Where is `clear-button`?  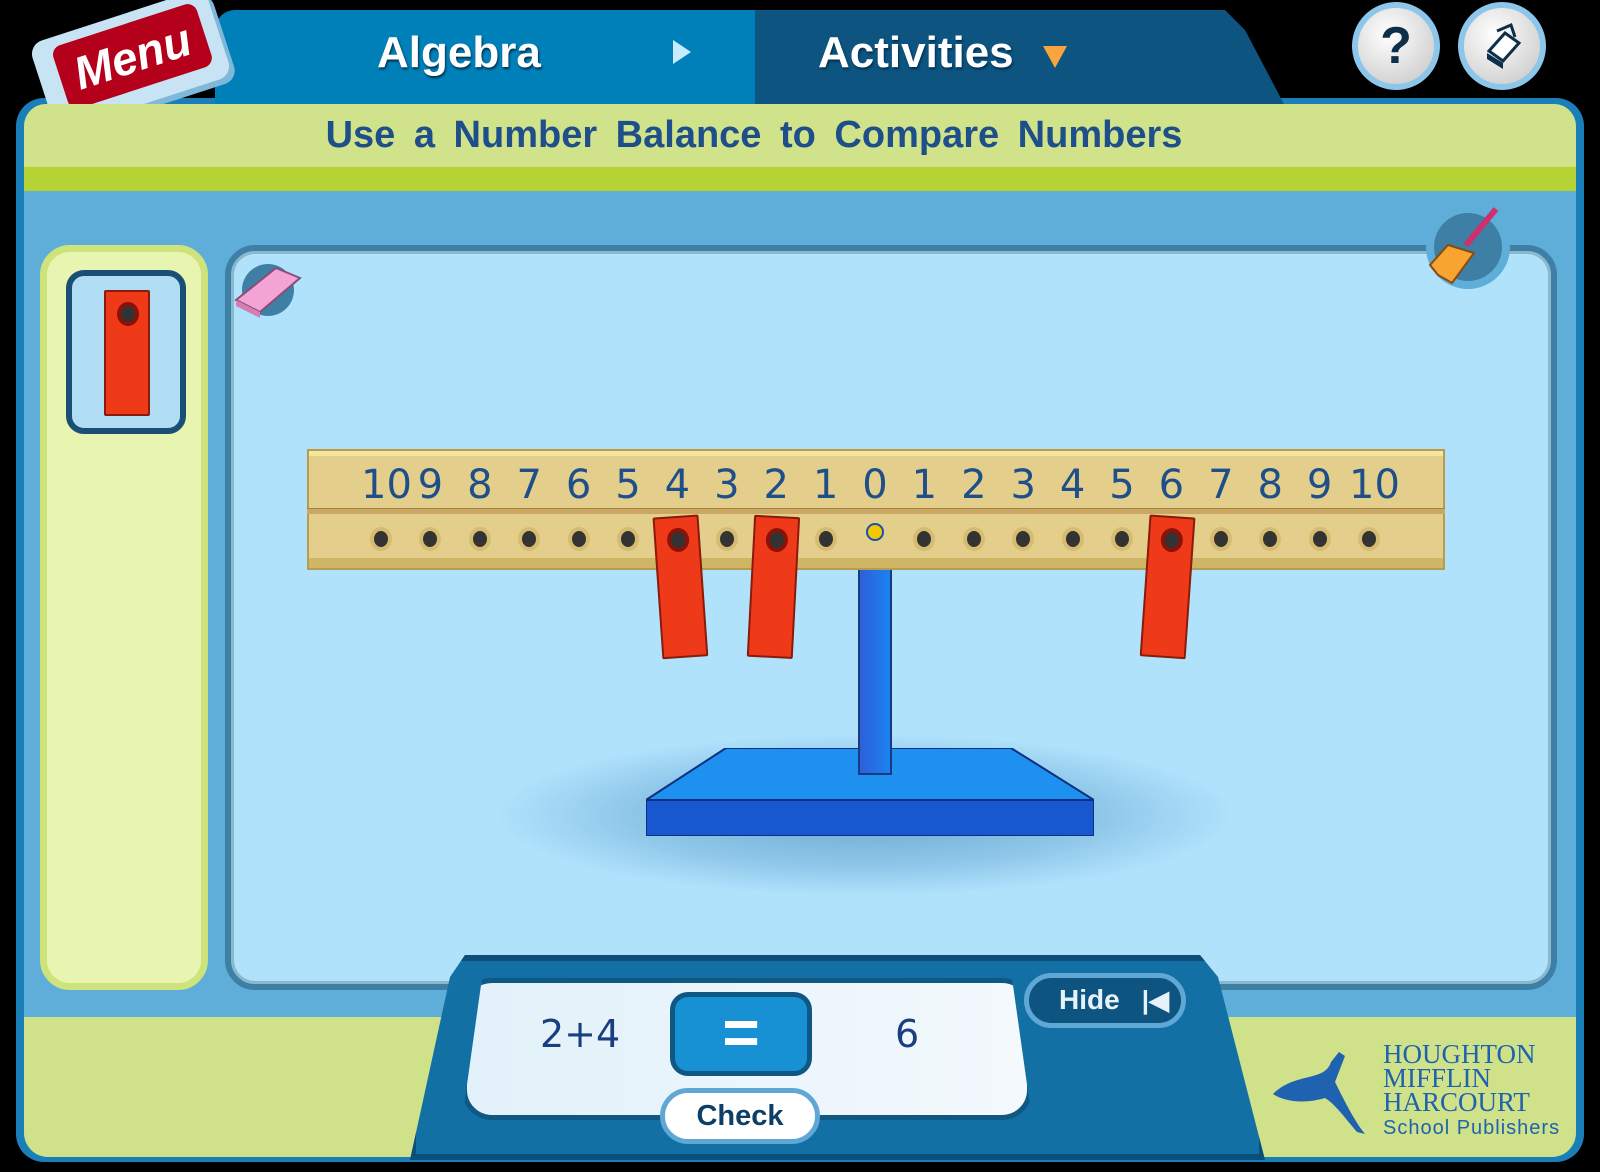
clear-button is located at coordinates (1468, 255).